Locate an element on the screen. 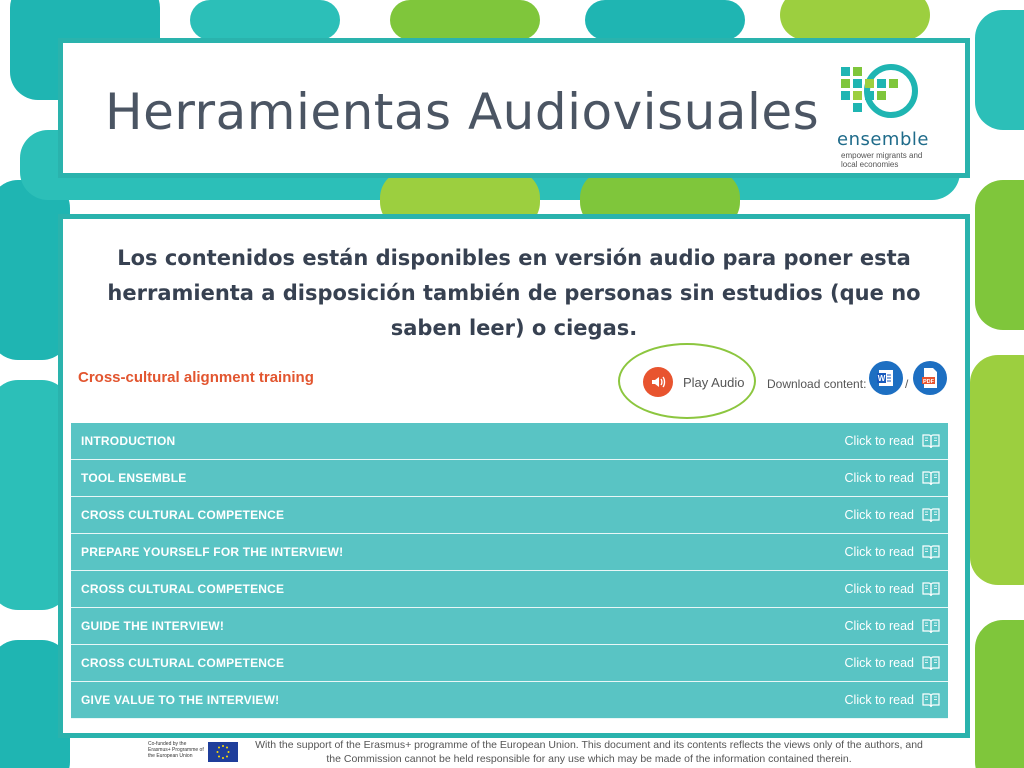  chapter-title: INTRODUCTION is located at coordinates (128, 440).